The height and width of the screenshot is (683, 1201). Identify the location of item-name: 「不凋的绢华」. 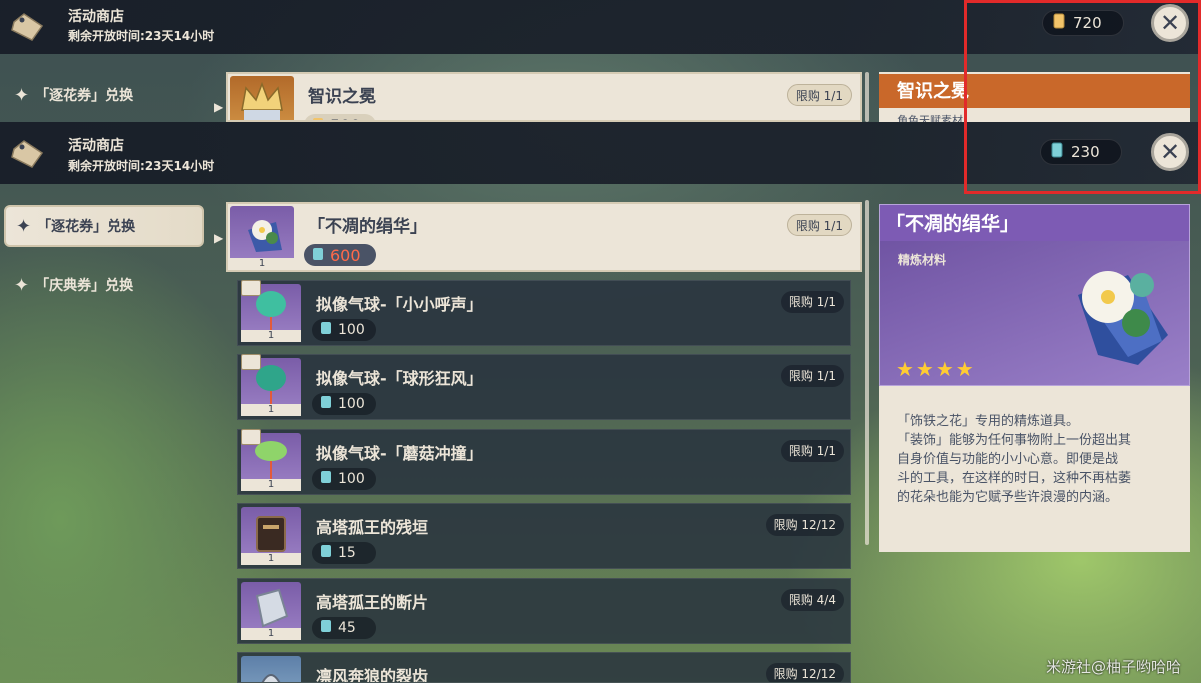
(367, 227).